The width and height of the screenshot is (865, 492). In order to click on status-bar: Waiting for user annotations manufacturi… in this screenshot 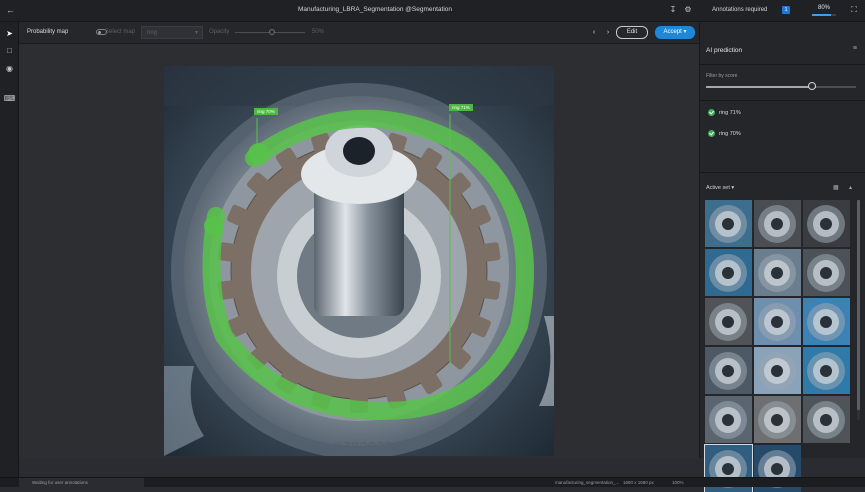, I will do `click(432, 482)`.